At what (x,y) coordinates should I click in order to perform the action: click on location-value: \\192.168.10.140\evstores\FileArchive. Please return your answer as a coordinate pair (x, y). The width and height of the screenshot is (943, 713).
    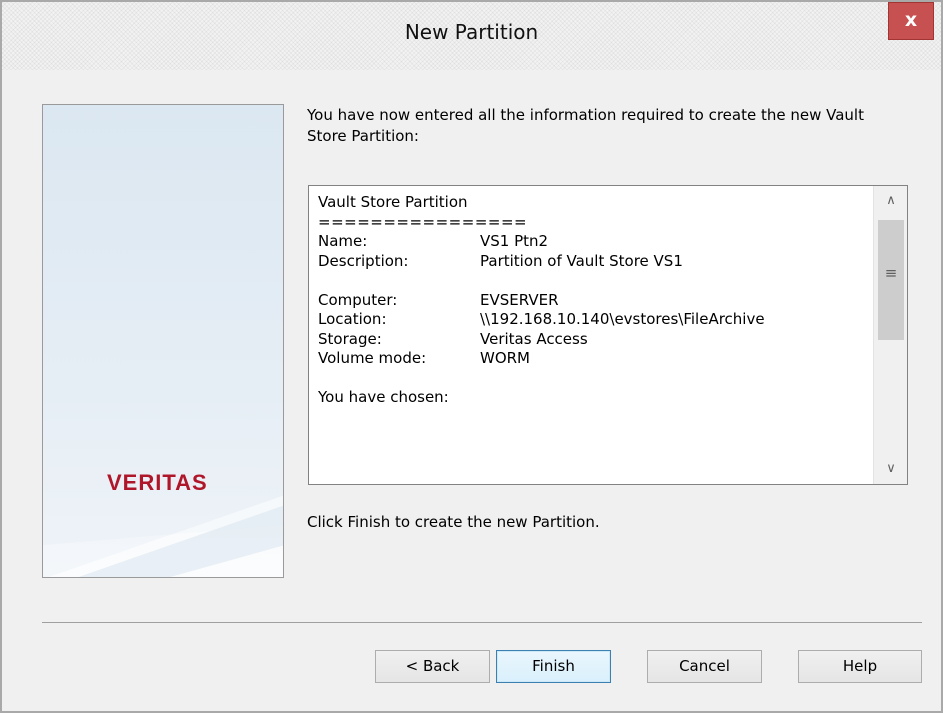
    Looking at the image, I should click on (622, 319).